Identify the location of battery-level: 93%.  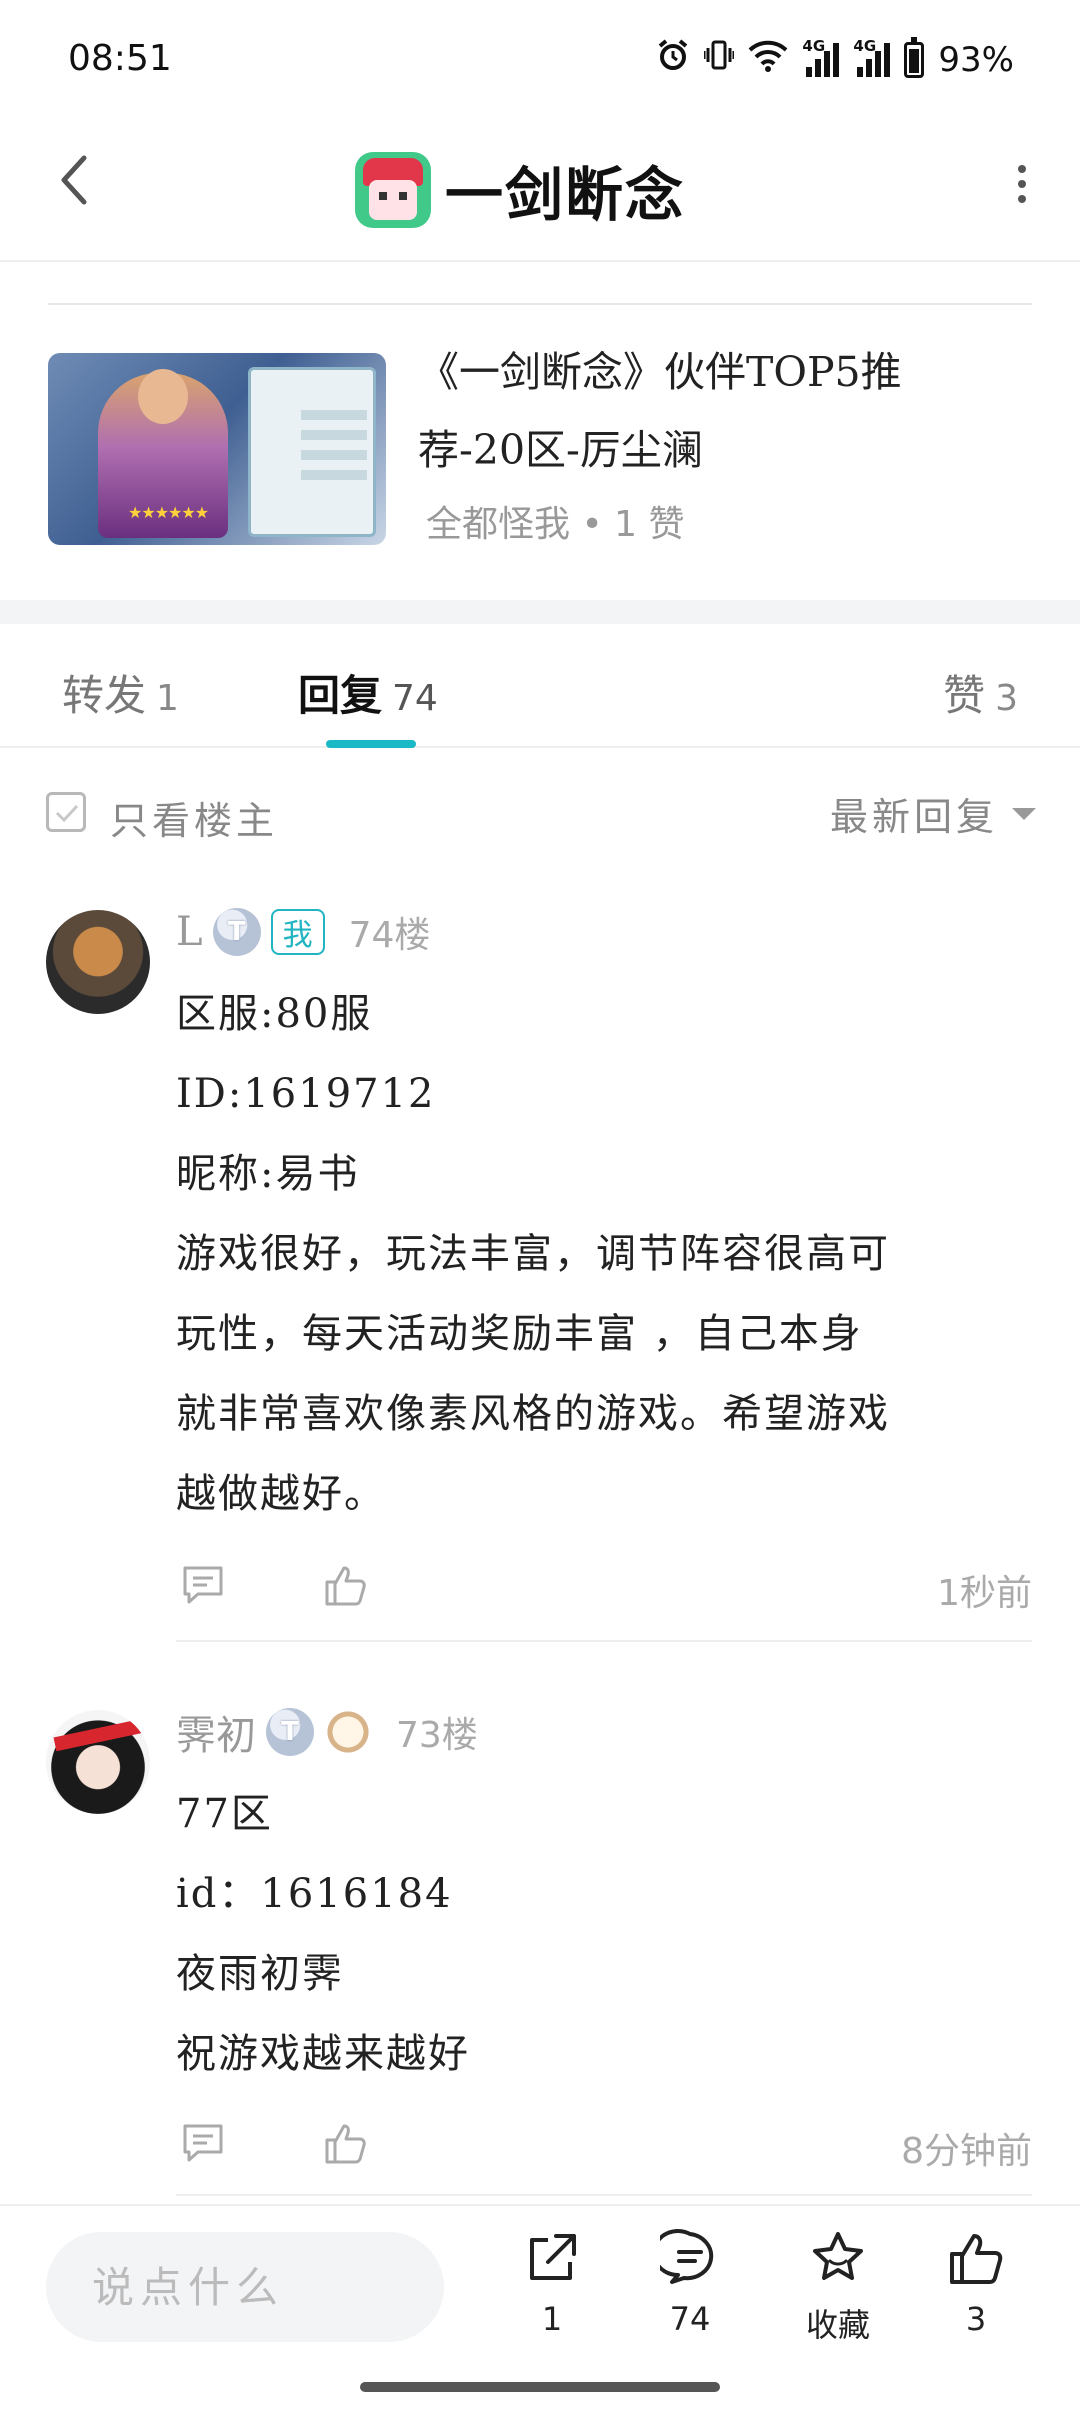
(976, 59).